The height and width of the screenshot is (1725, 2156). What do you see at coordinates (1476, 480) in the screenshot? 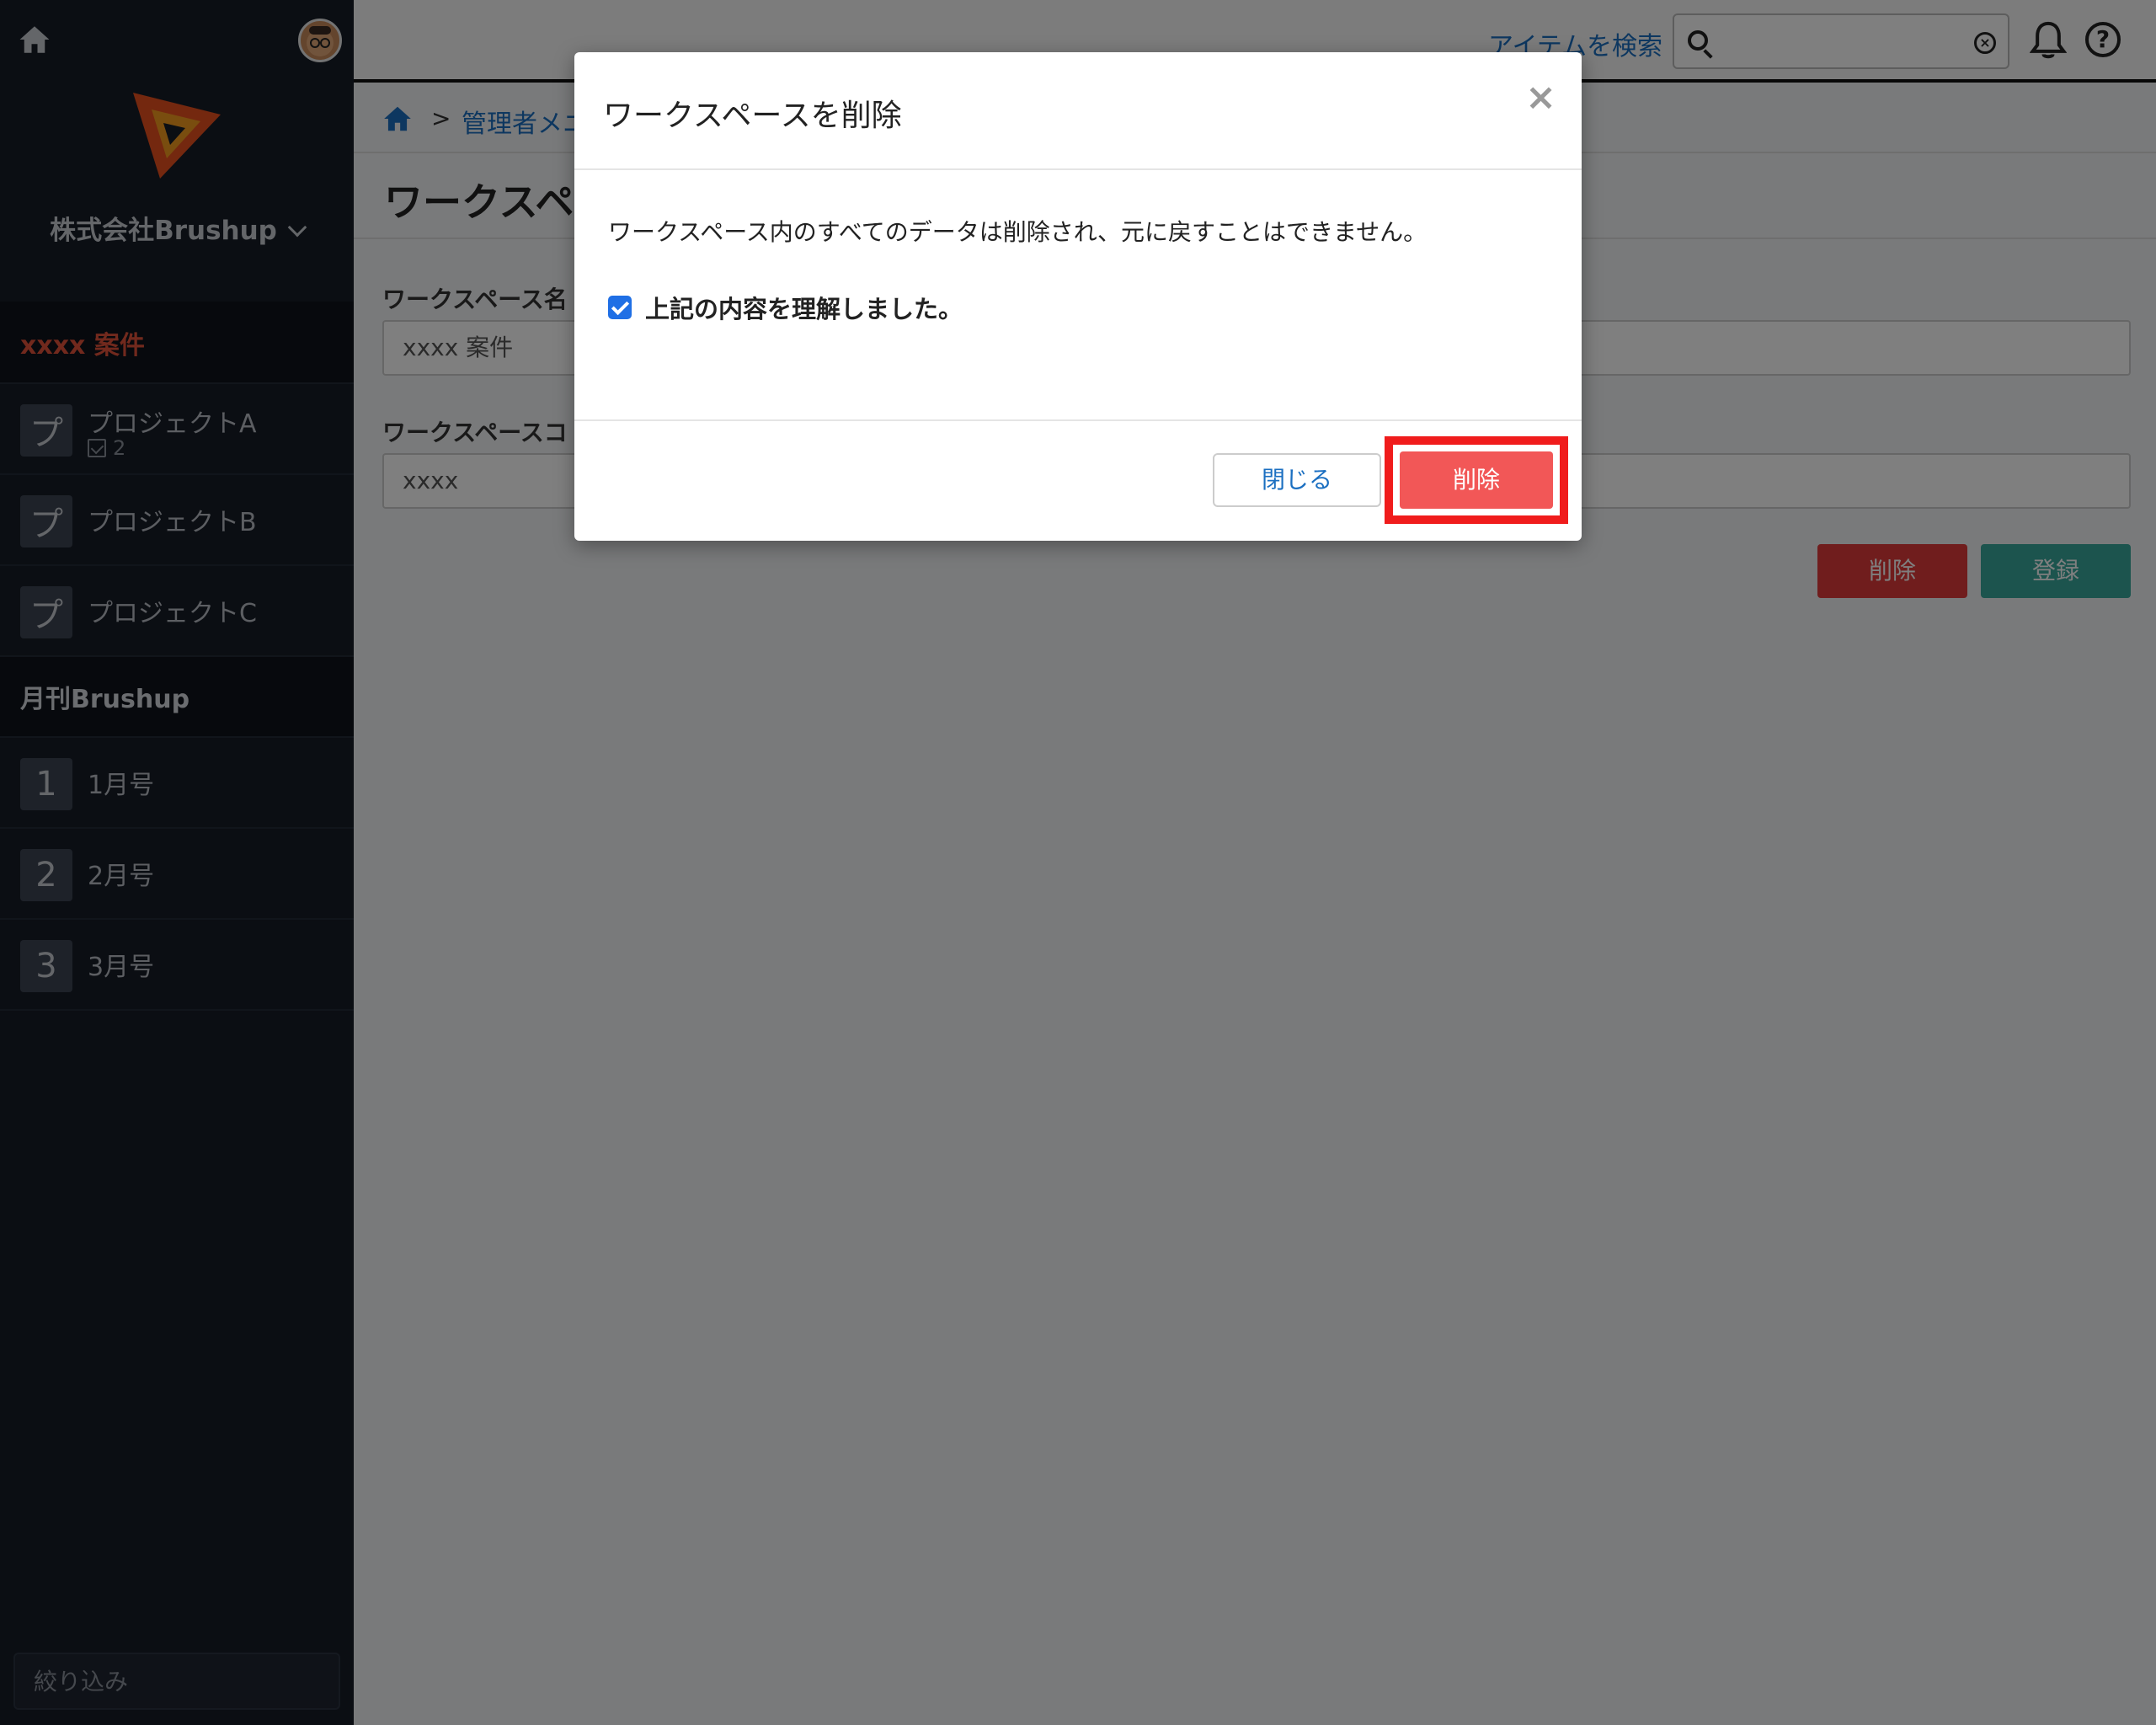
I see `delete-button: 削除` at bounding box center [1476, 480].